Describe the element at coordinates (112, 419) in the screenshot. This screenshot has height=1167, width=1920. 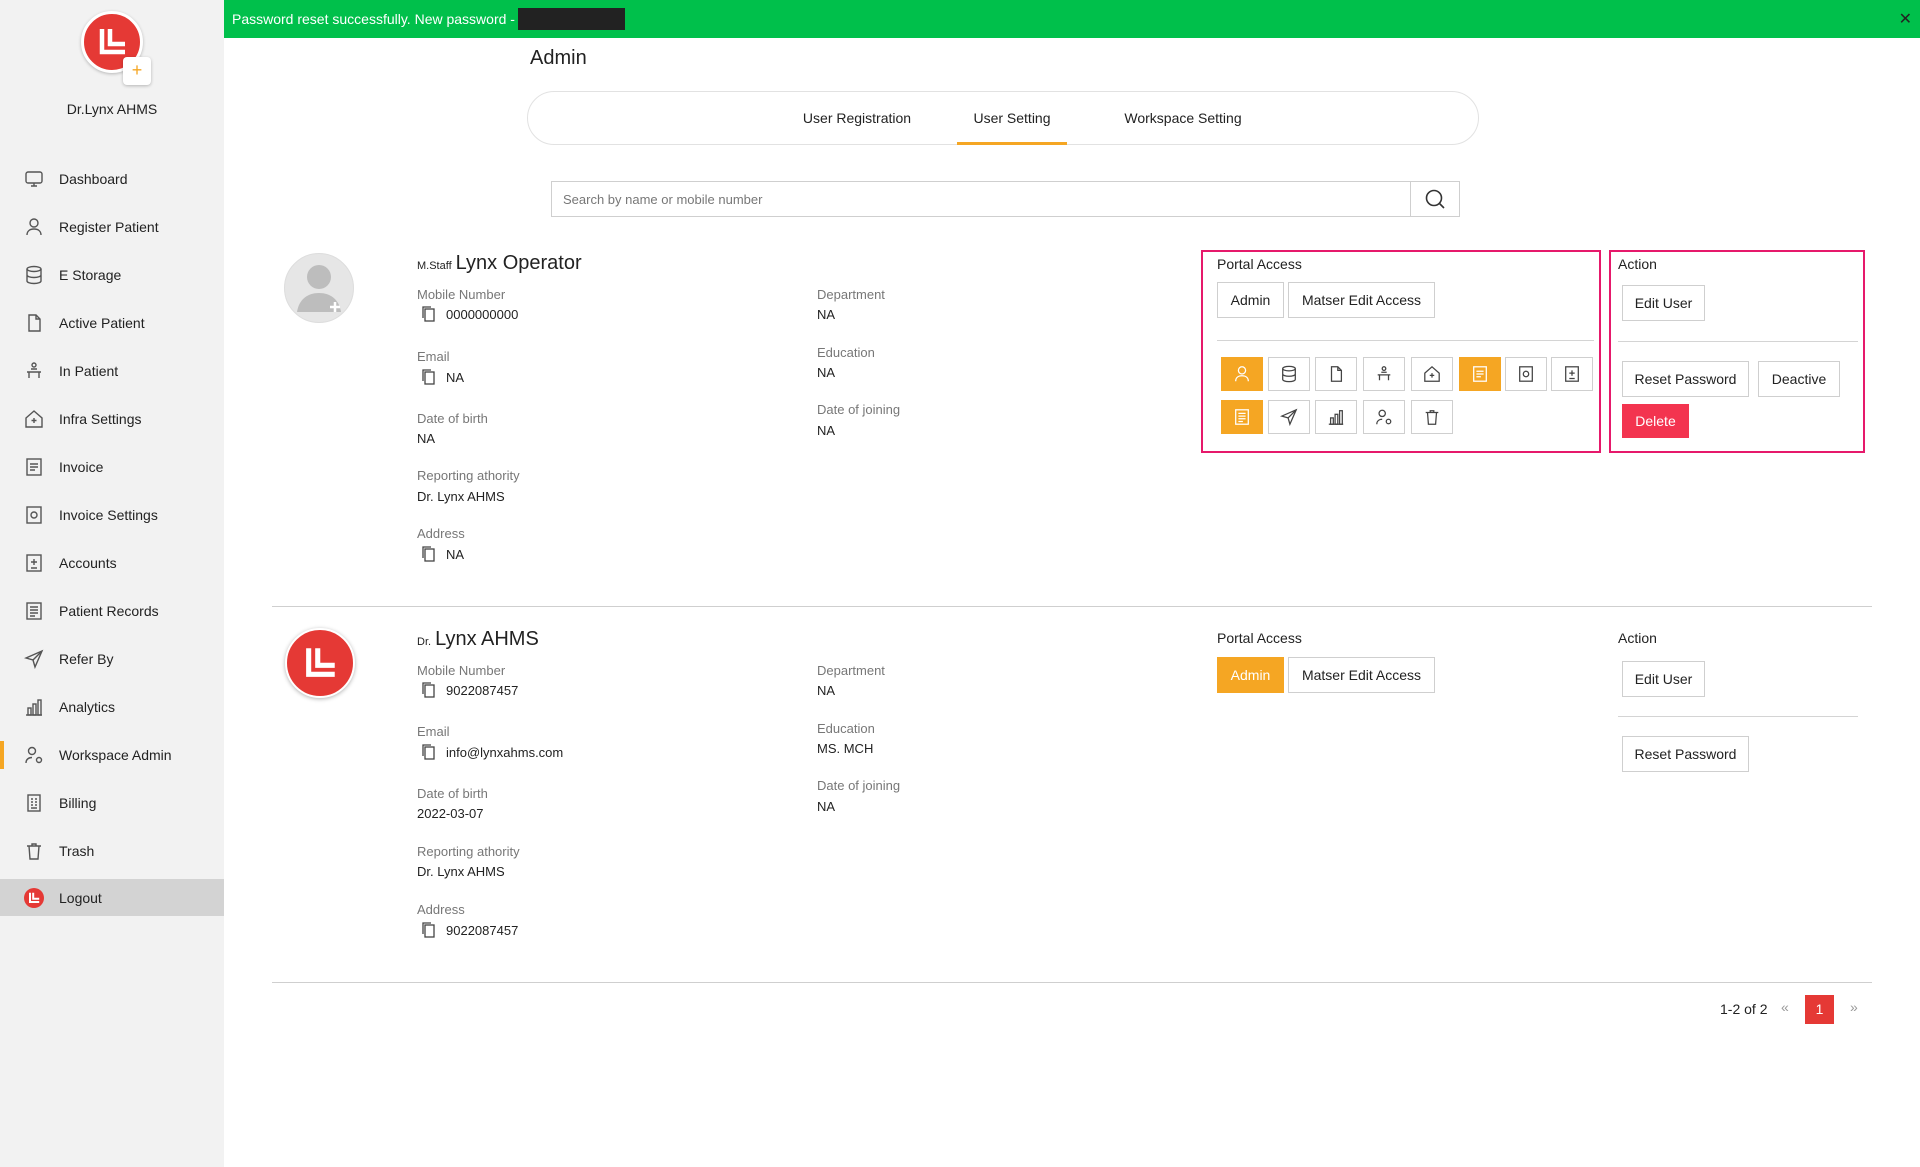
I see `sidebar-item-infra-settings: Infra Settings` at that location.